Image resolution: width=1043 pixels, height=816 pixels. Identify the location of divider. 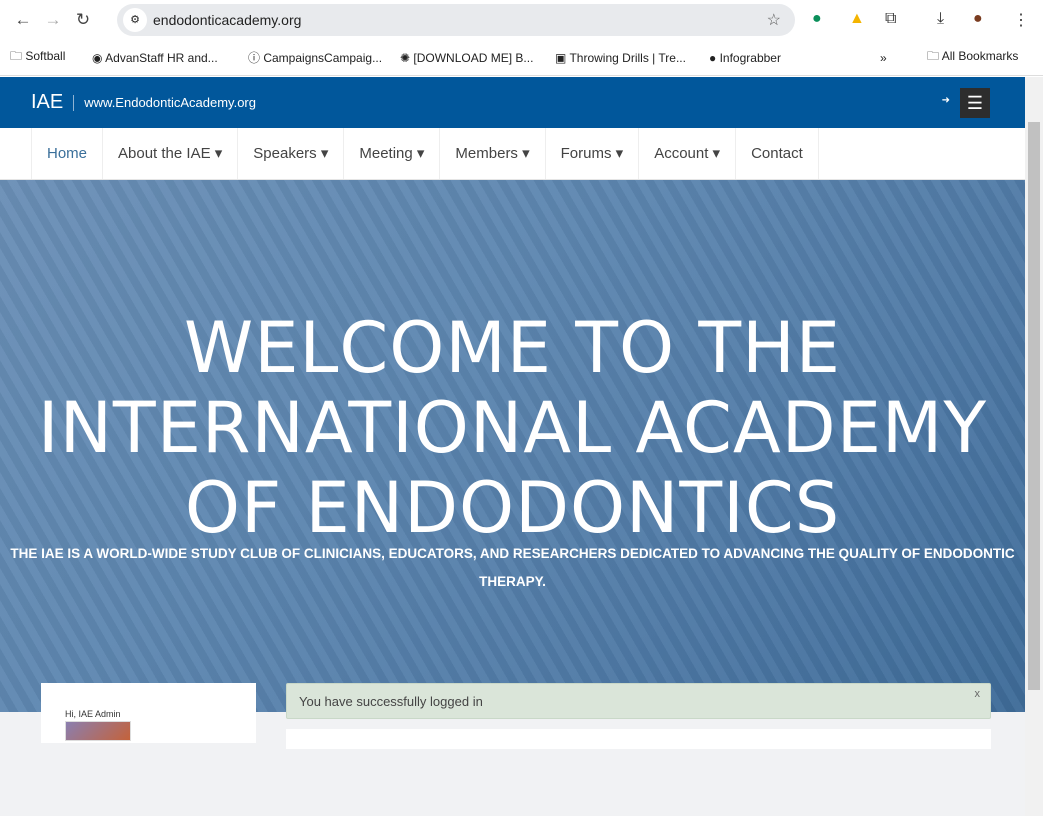
(74, 102).